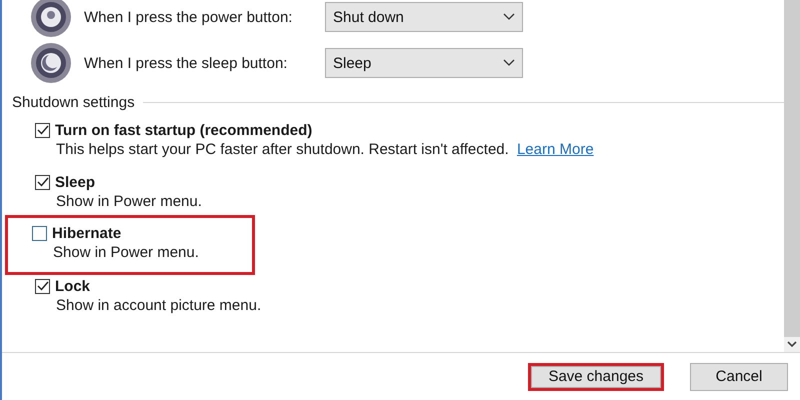 Image resolution: width=800 pixels, height=400 pixels. What do you see at coordinates (183, 130) in the screenshot?
I see `option-label: Turn on fast startup (recommended)` at bounding box center [183, 130].